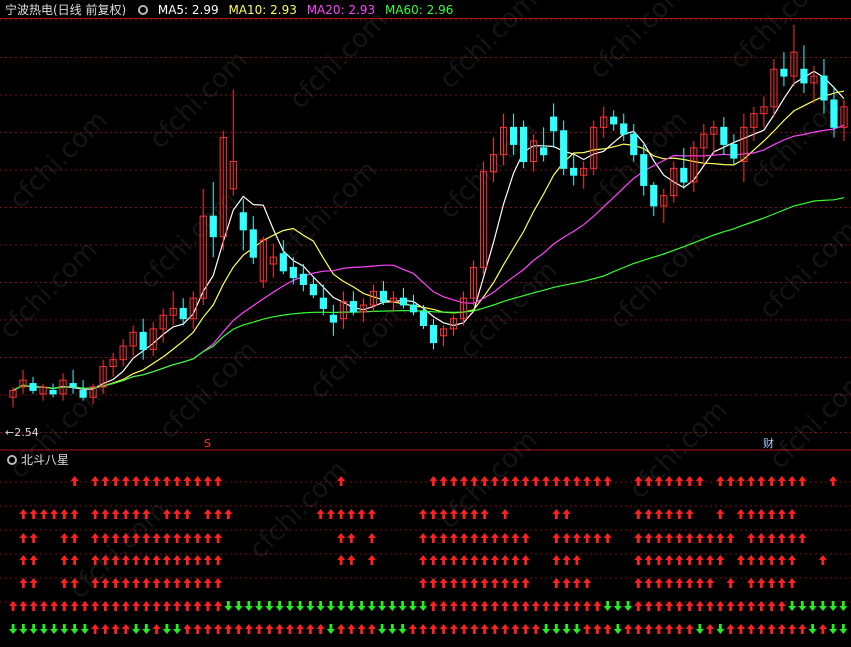 The width and height of the screenshot is (851, 647). What do you see at coordinates (779, 37) in the screenshot?
I see `watermark-text: cfchi.com` at bounding box center [779, 37].